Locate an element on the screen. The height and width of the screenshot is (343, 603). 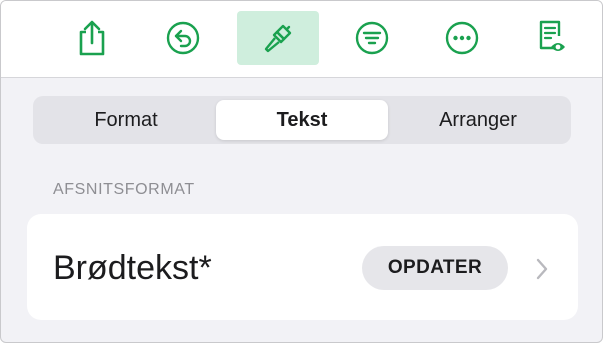
undo-icon is located at coordinates (183, 38).